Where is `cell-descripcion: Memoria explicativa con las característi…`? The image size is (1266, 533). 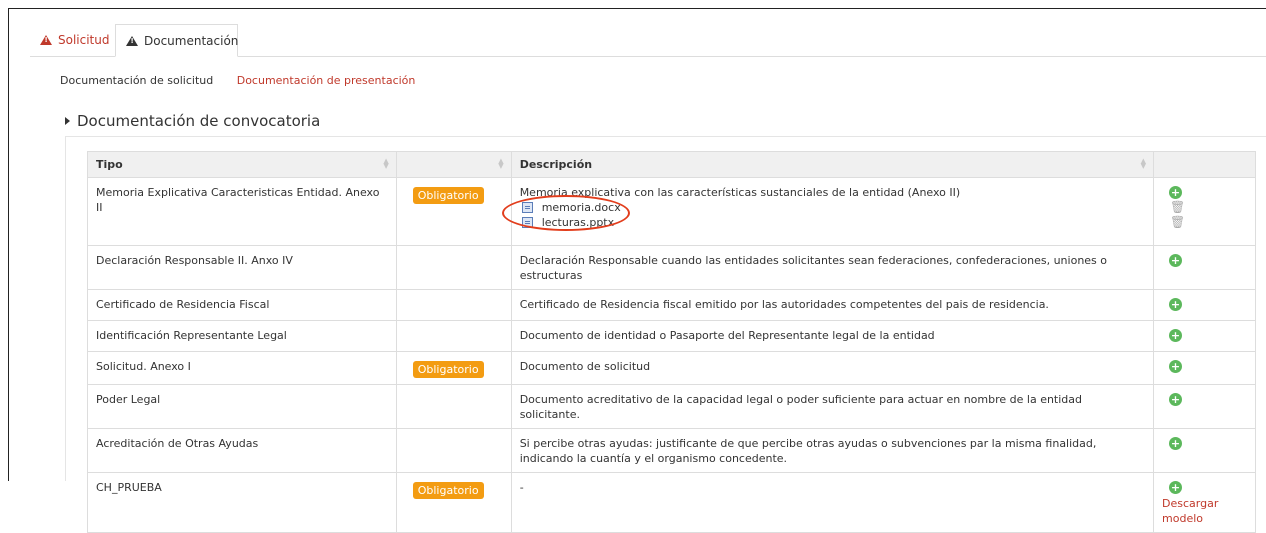
cell-descripcion: Memoria explicativa con las característi… is located at coordinates (832, 211).